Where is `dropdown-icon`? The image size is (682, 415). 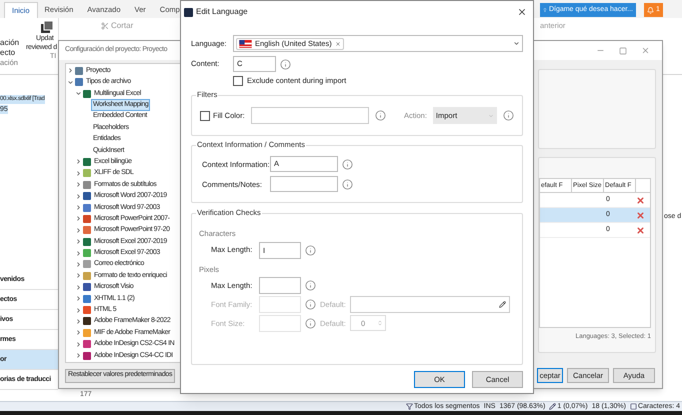 dropdown-icon is located at coordinates (516, 43).